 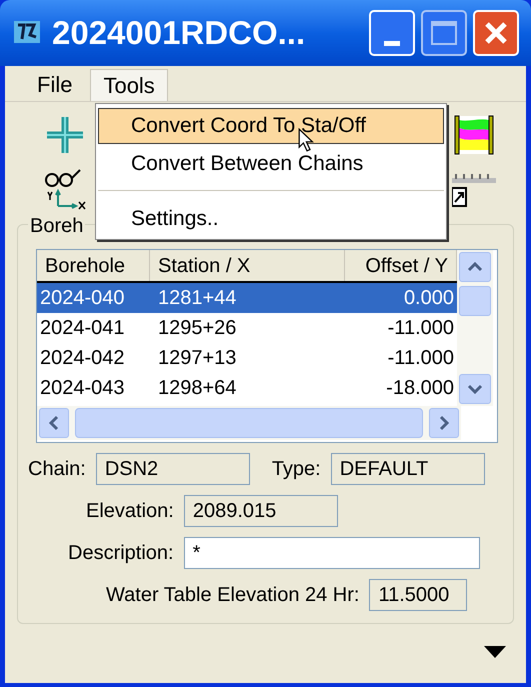 I want to click on field-label: Type:, so click(x=296, y=469).